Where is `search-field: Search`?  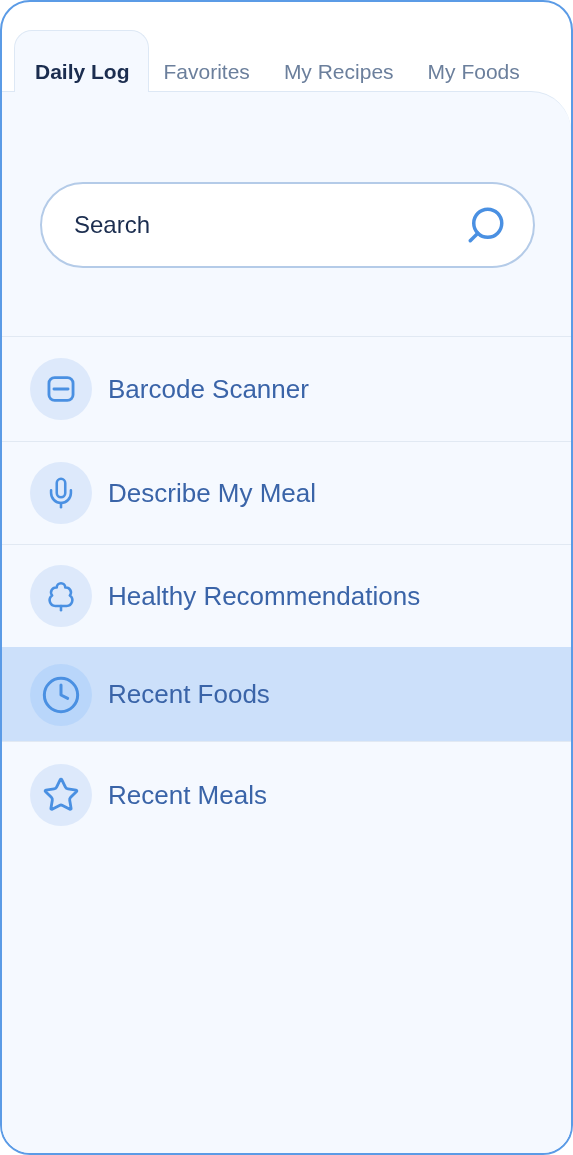 search-field: Search is located at coordinates (287, 225).